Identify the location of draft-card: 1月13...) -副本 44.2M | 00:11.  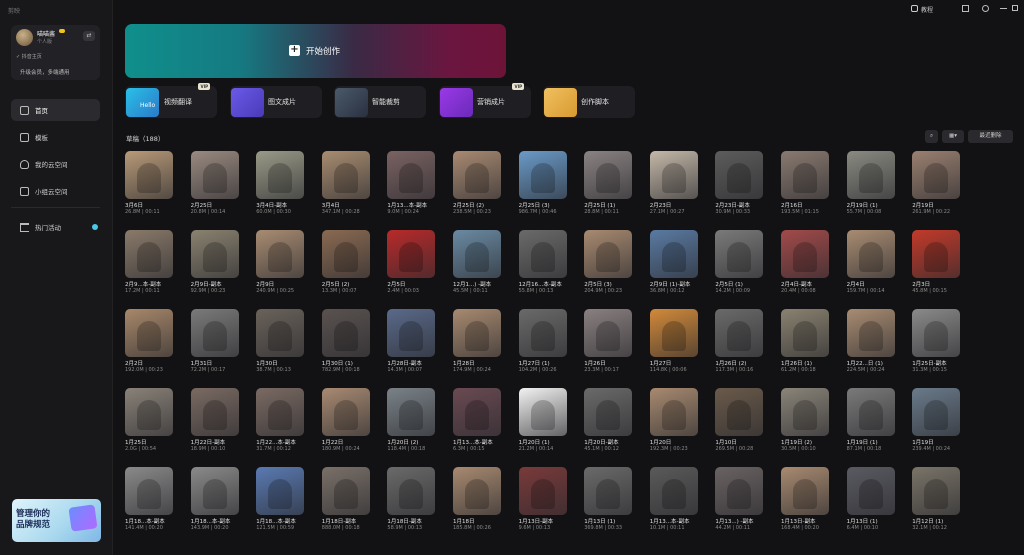
(739, 506).